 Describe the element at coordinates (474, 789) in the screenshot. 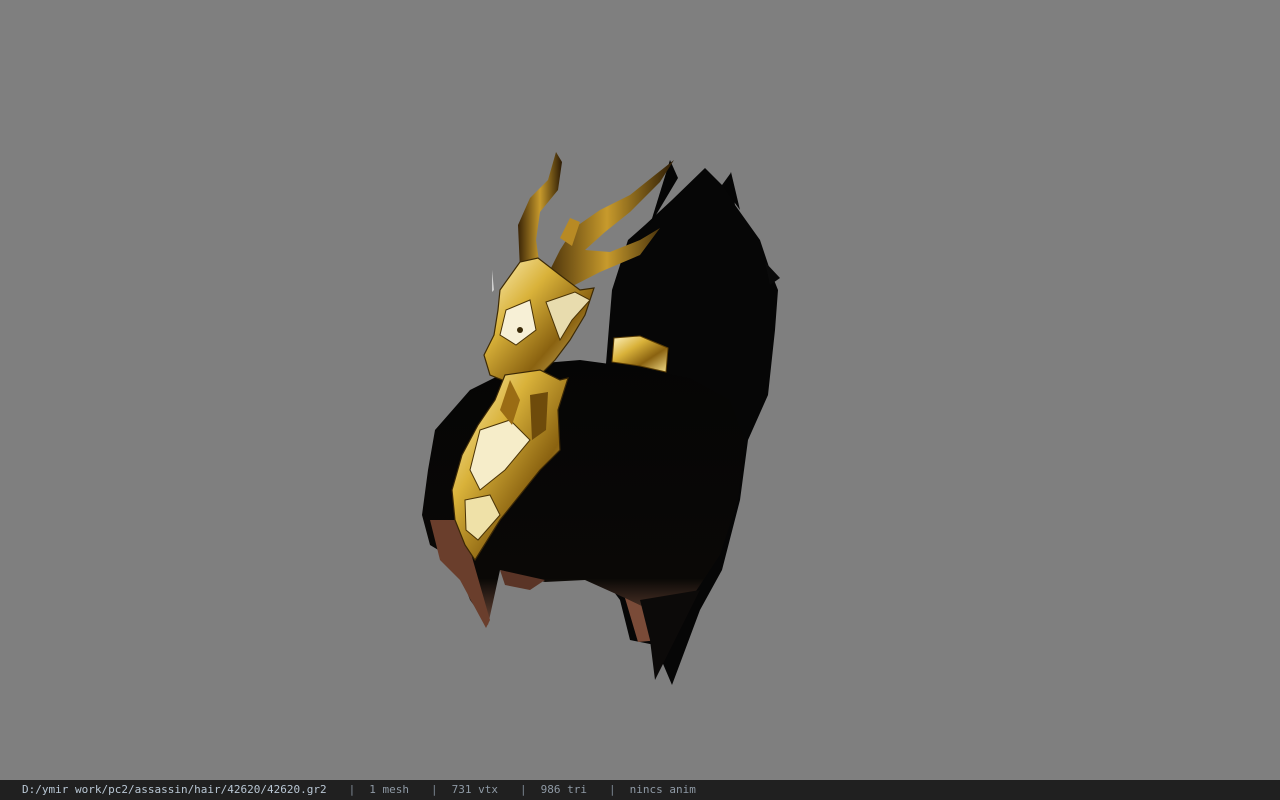

I see `vertex-count: 731 vtx` at that location.